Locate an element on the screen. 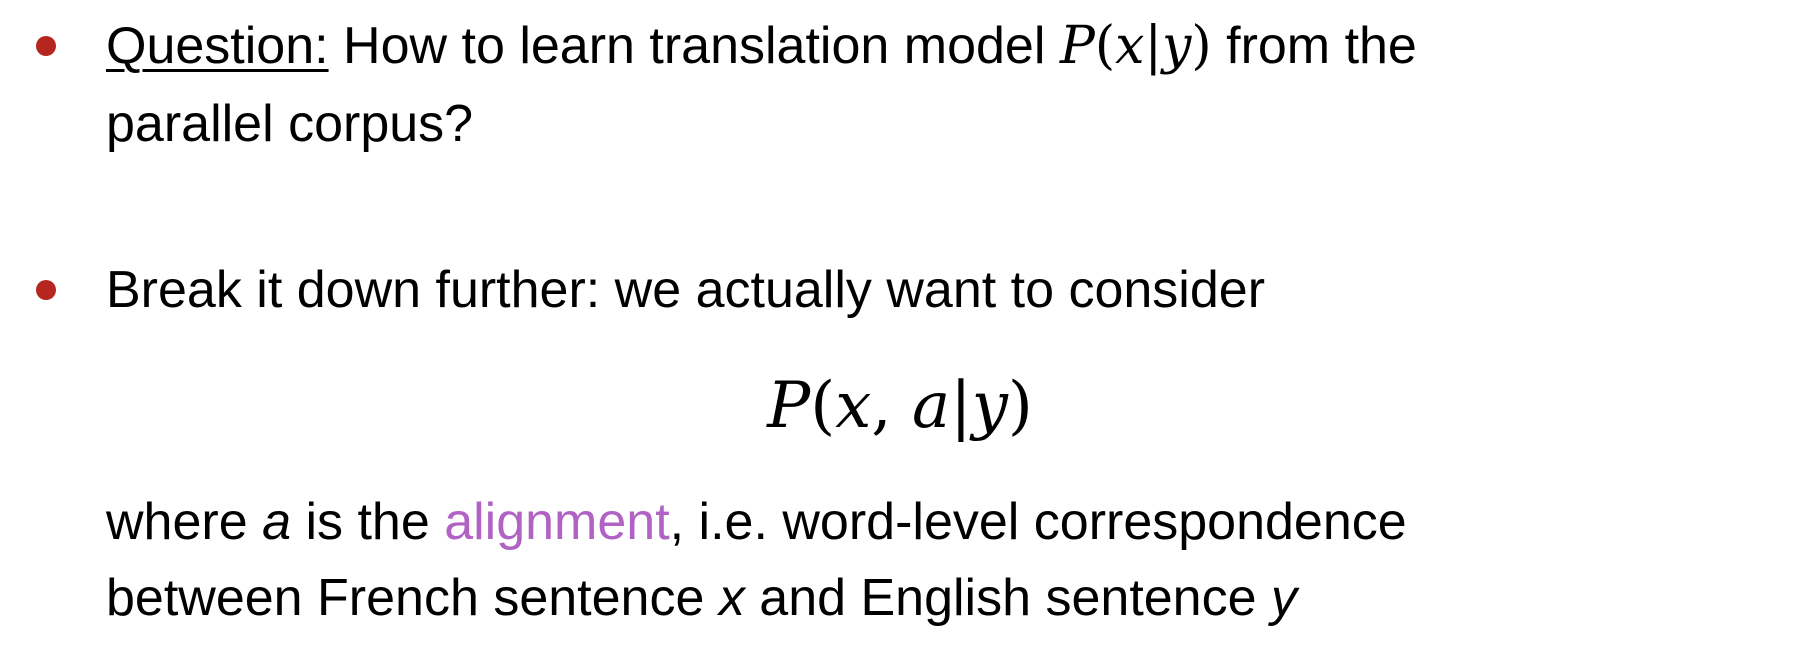 The image size is (1800, 654). question-text-end: from the is located at coordinates (1314, 46).